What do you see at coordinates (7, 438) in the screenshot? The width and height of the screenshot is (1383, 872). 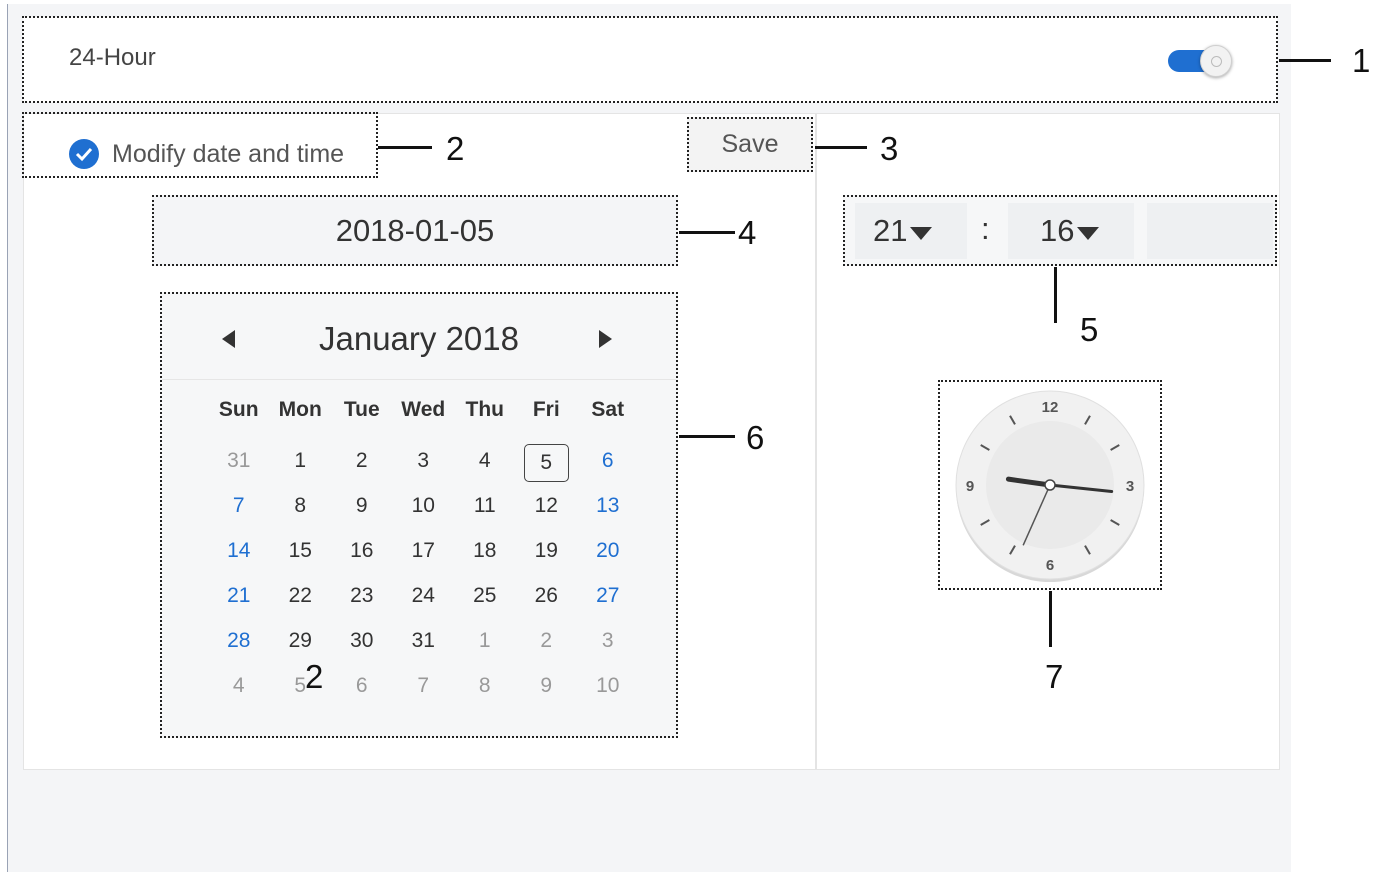 I see `panel-left-edge` at bounding box center [7, 438].